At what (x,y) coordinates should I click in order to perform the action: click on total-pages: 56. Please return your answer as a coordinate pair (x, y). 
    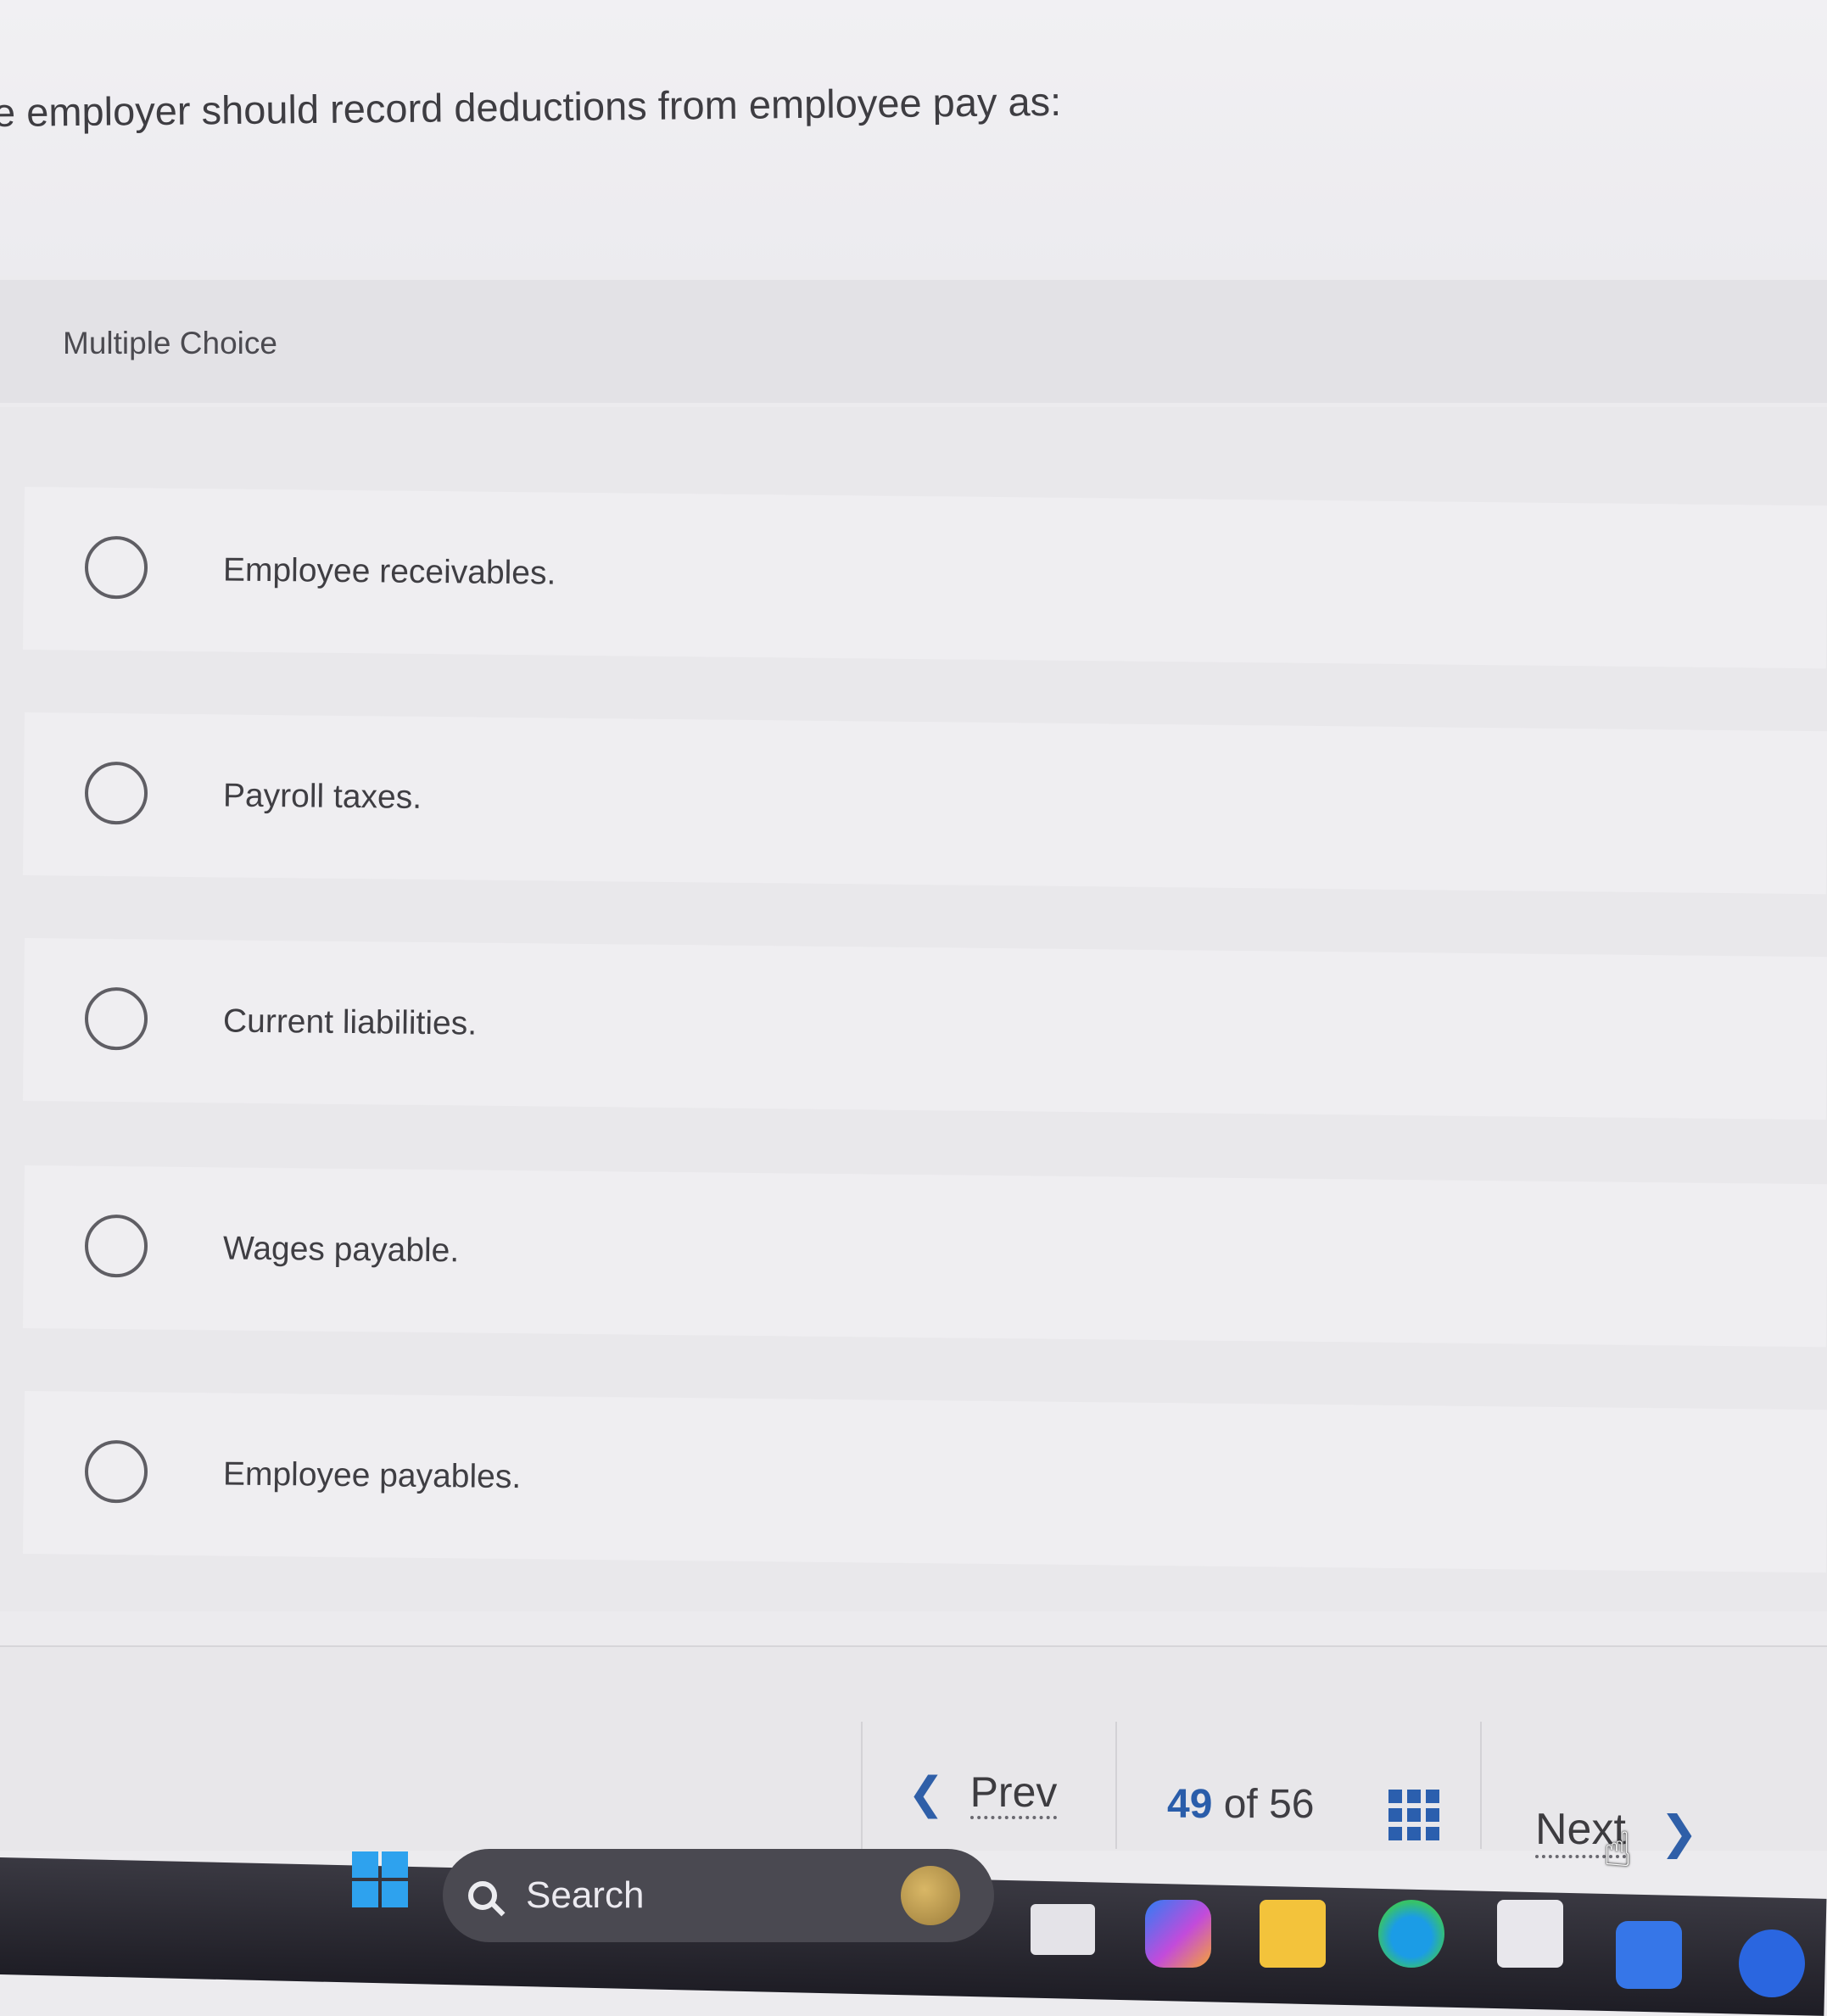
    Looking at the image, I should click on (1292, 1804).